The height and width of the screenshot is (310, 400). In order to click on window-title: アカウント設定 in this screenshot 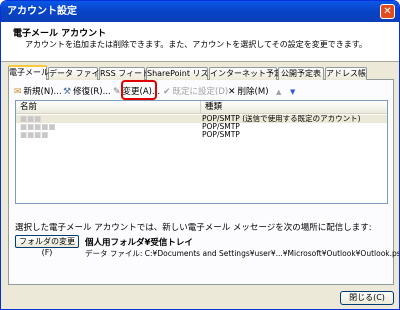, I will do `click(42, 11)`.